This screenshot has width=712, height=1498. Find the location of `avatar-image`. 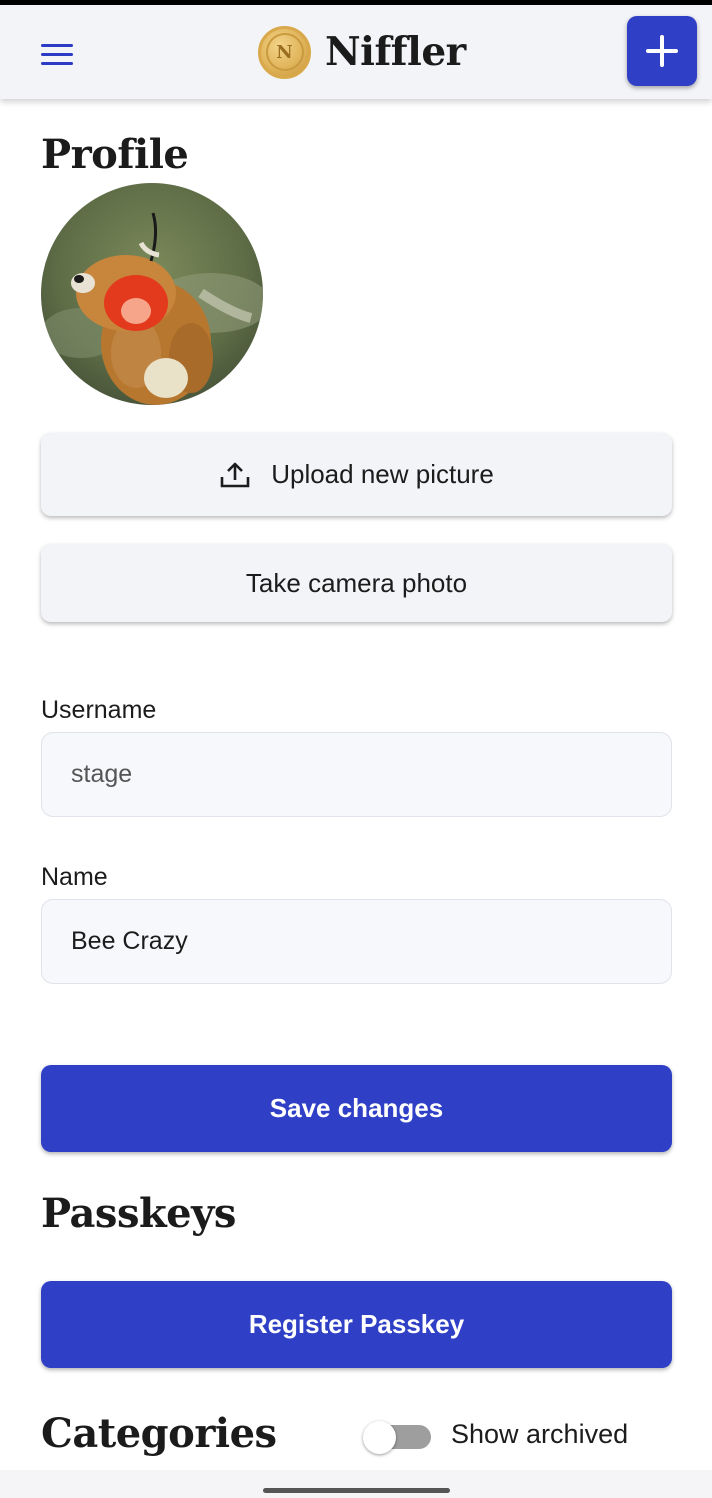

avatar-image is located at coordinates (152, 294).